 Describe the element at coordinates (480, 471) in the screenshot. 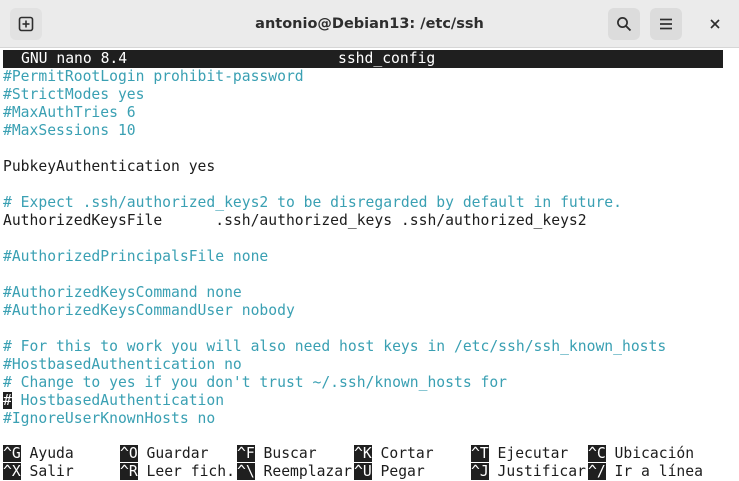

I see `shortcut-key: ^J` at that location.